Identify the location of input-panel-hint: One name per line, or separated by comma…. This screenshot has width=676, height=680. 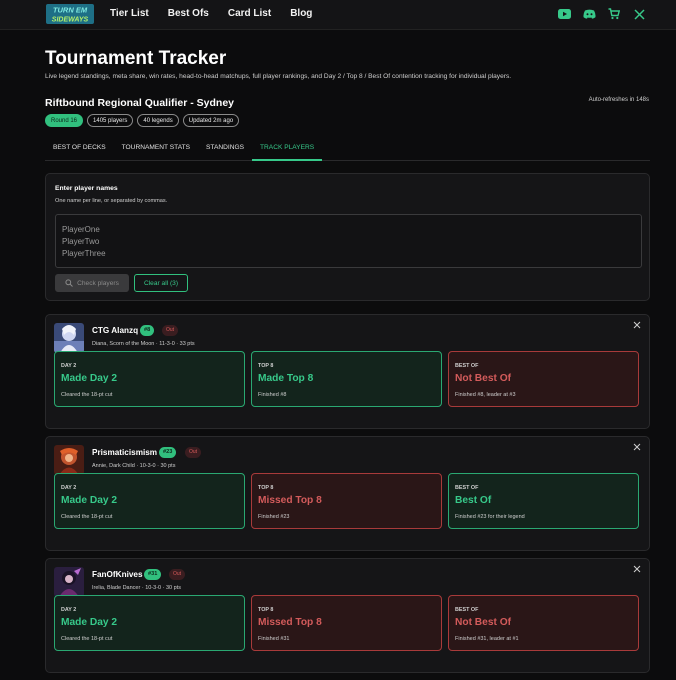
(111, 201).